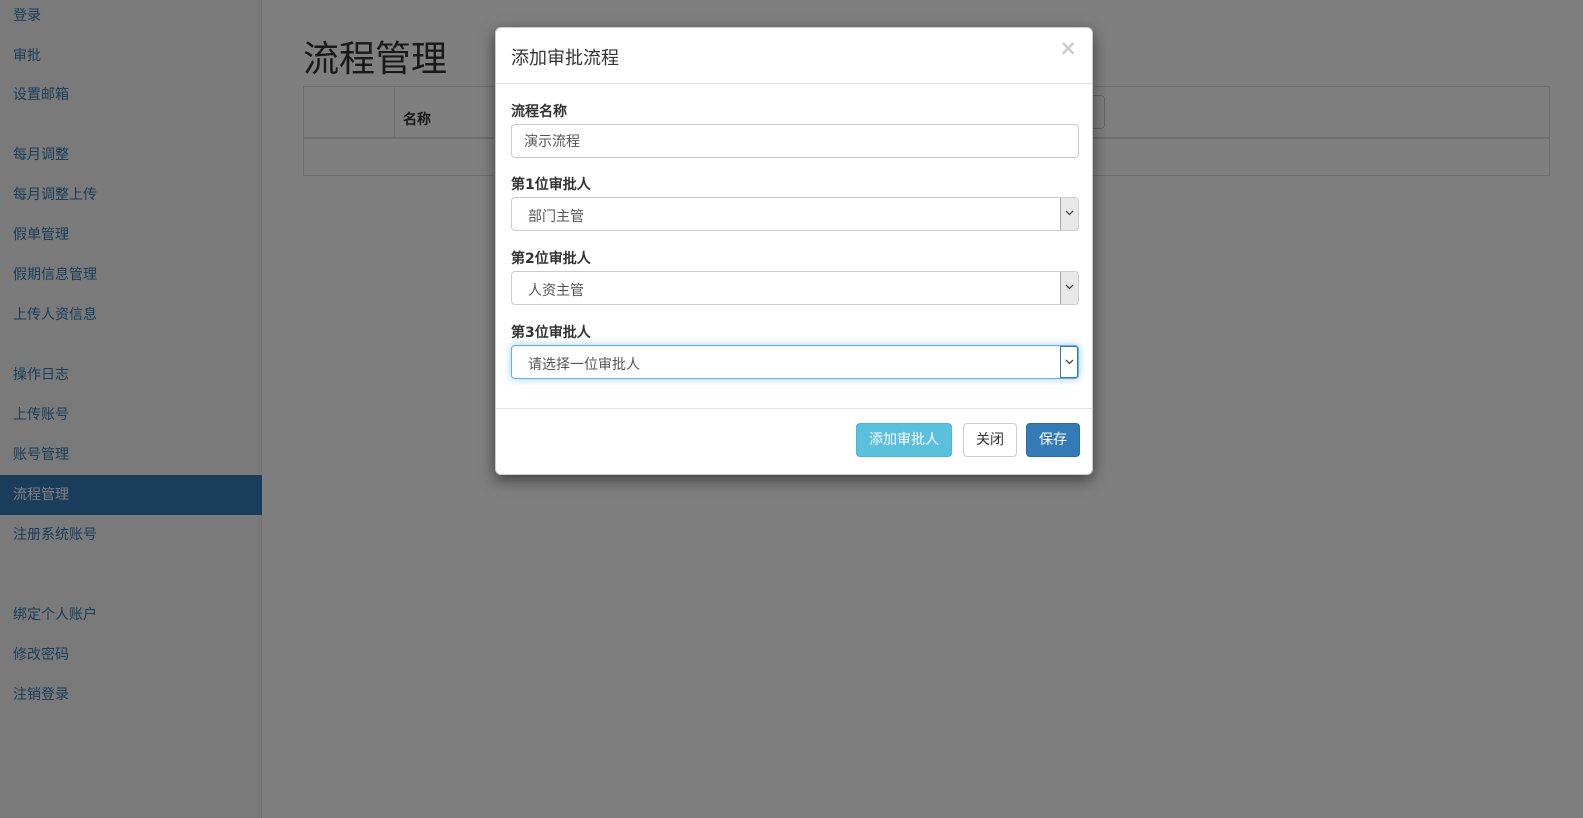 The image size is (1583, 818). I want to click on flow-name-input, so click(795, 141).